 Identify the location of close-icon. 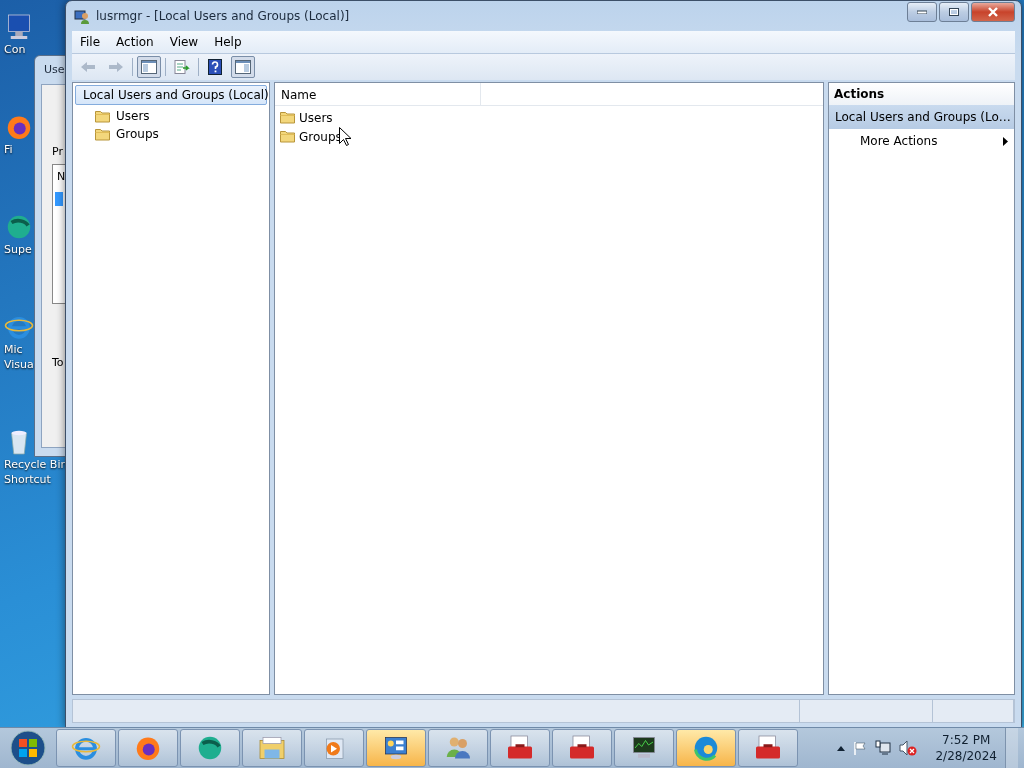
(993, 12).